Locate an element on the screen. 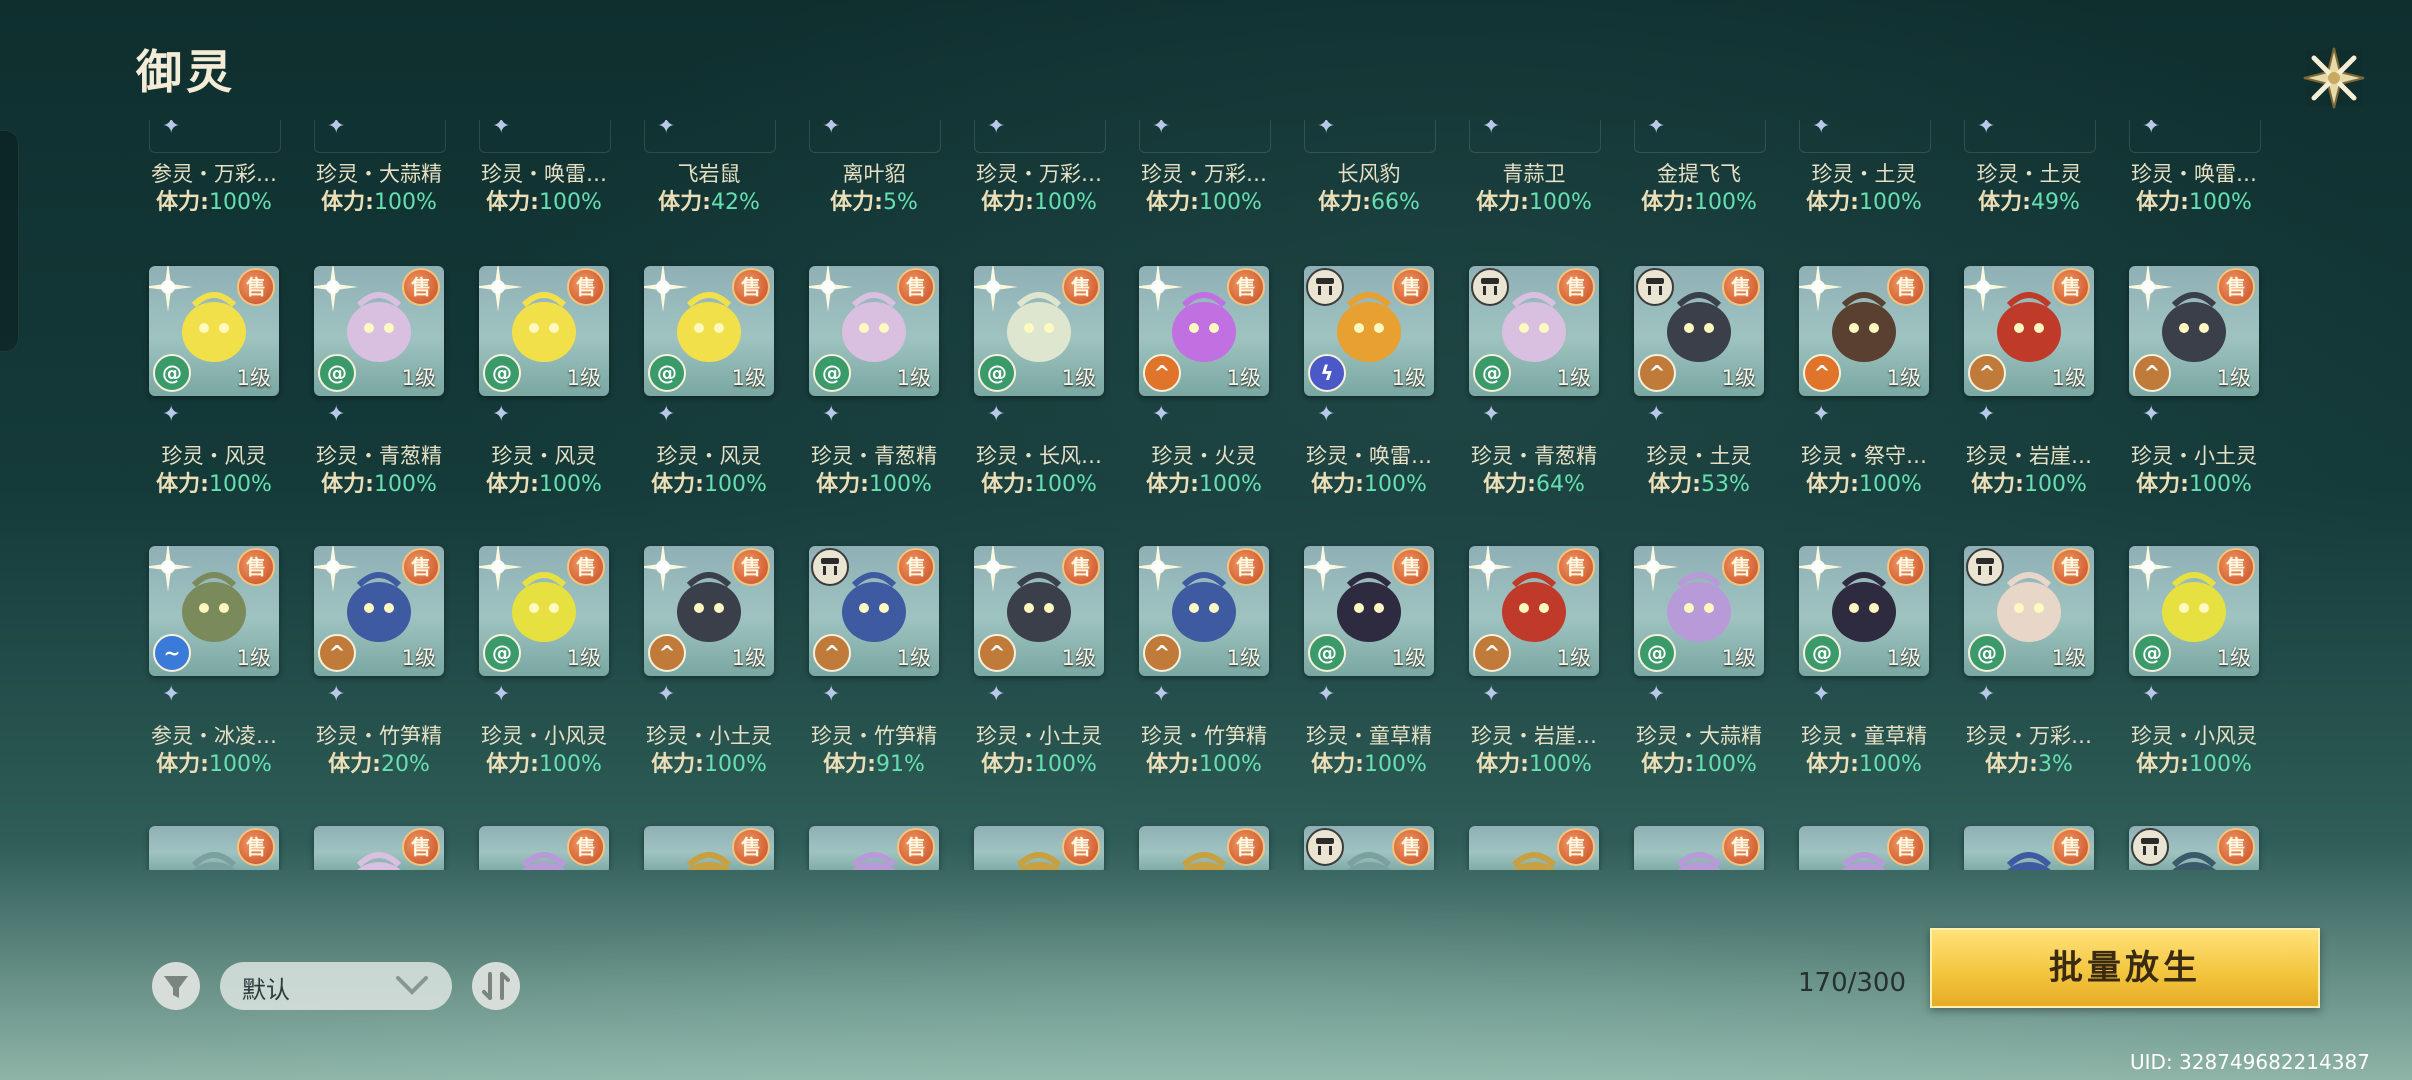 The image size is (2412, 1080). spirit-info: 金提飞飞 体力:100% is located at coordinates (1699, 189).